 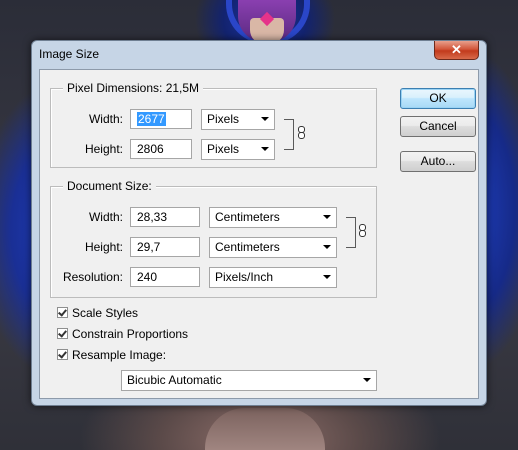 I want to click on cancel-button: Cancel, so click(x=438, y=126).